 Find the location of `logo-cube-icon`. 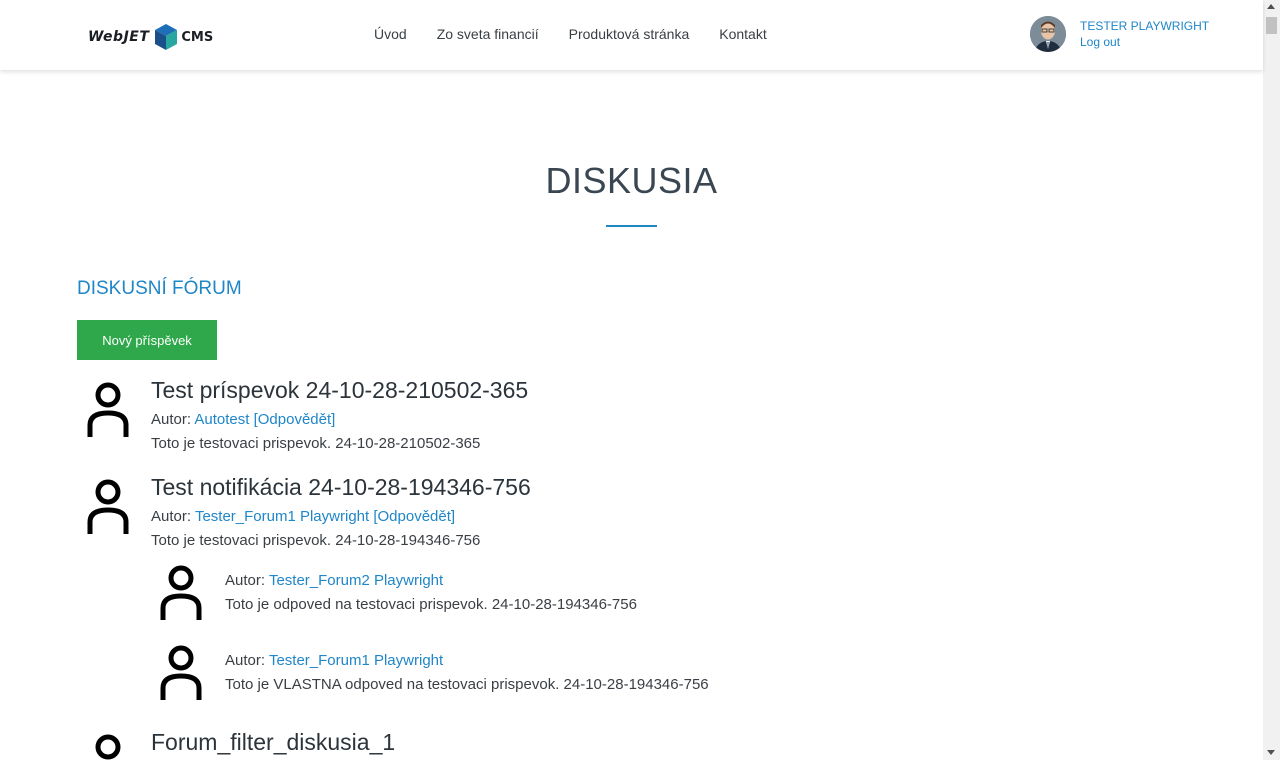

logo-cube-icon is located at coordinates (166, 37).